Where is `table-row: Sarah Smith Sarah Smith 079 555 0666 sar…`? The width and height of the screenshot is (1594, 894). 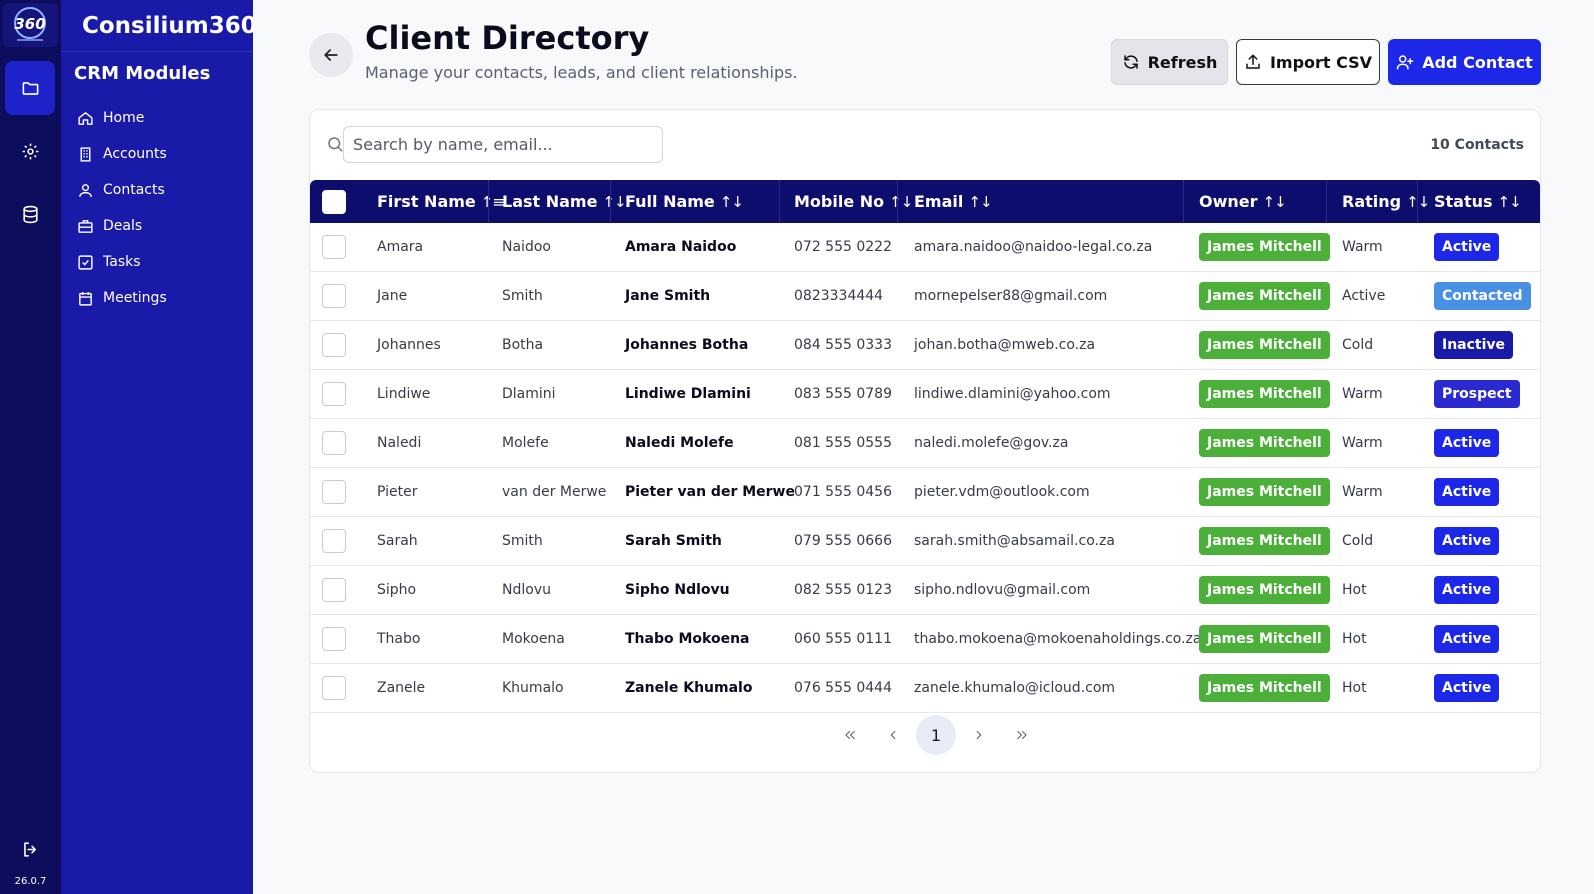
table-row: Sarah Smith Sarah Smith 079 555 0666 sar… is located at coordinates (925, 541).